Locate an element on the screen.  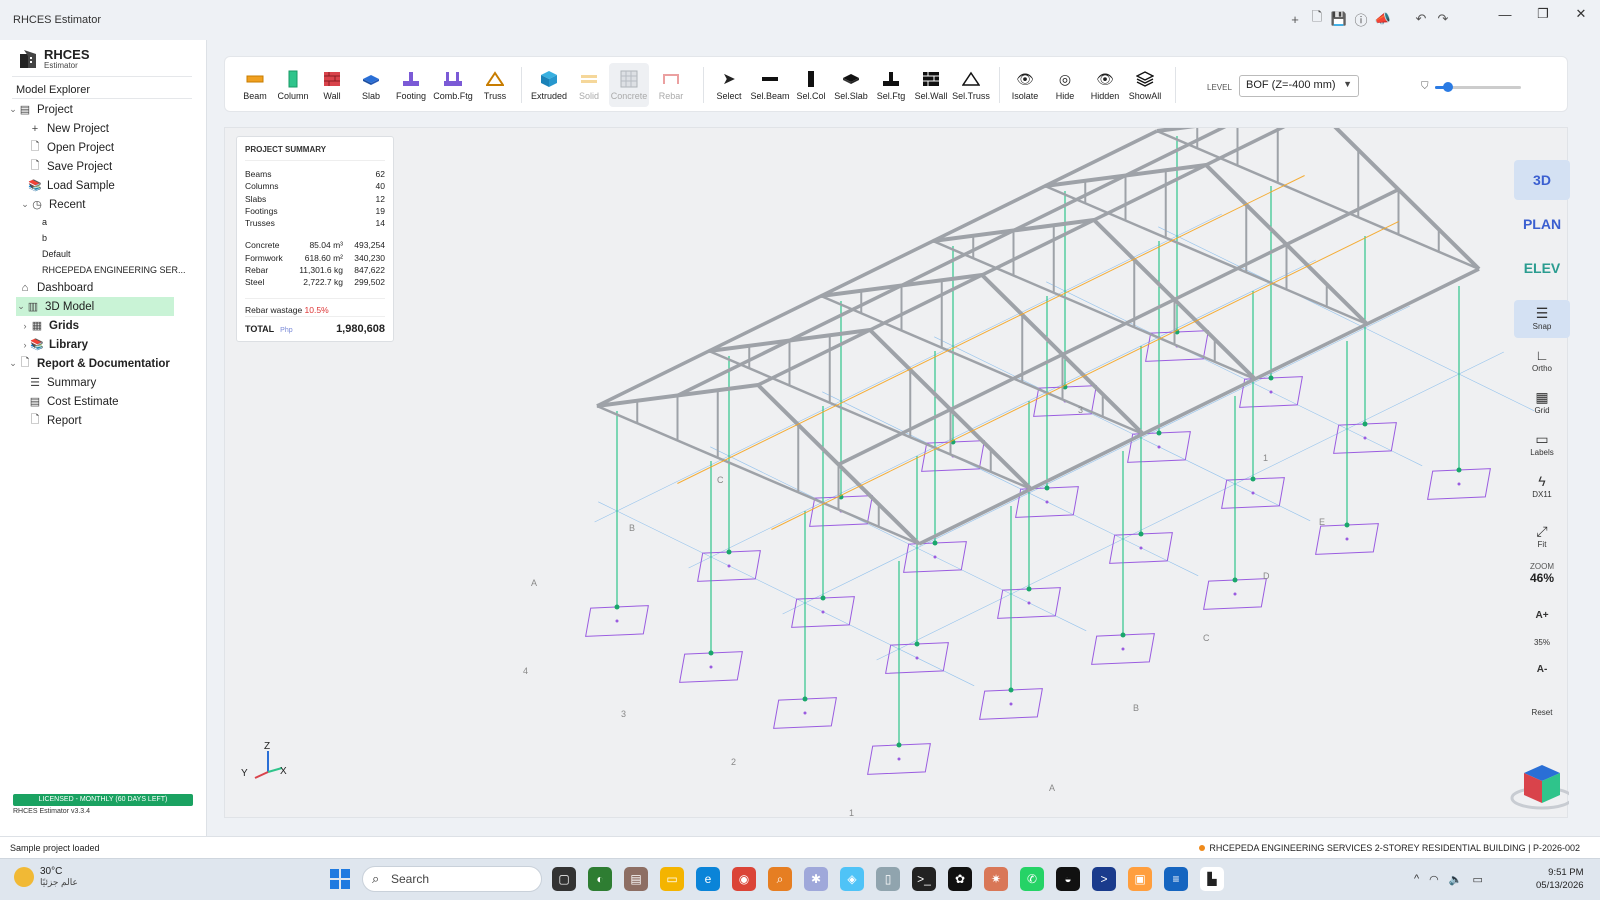
tree-item-recent-default: Default is located at coordinates (103, 254).